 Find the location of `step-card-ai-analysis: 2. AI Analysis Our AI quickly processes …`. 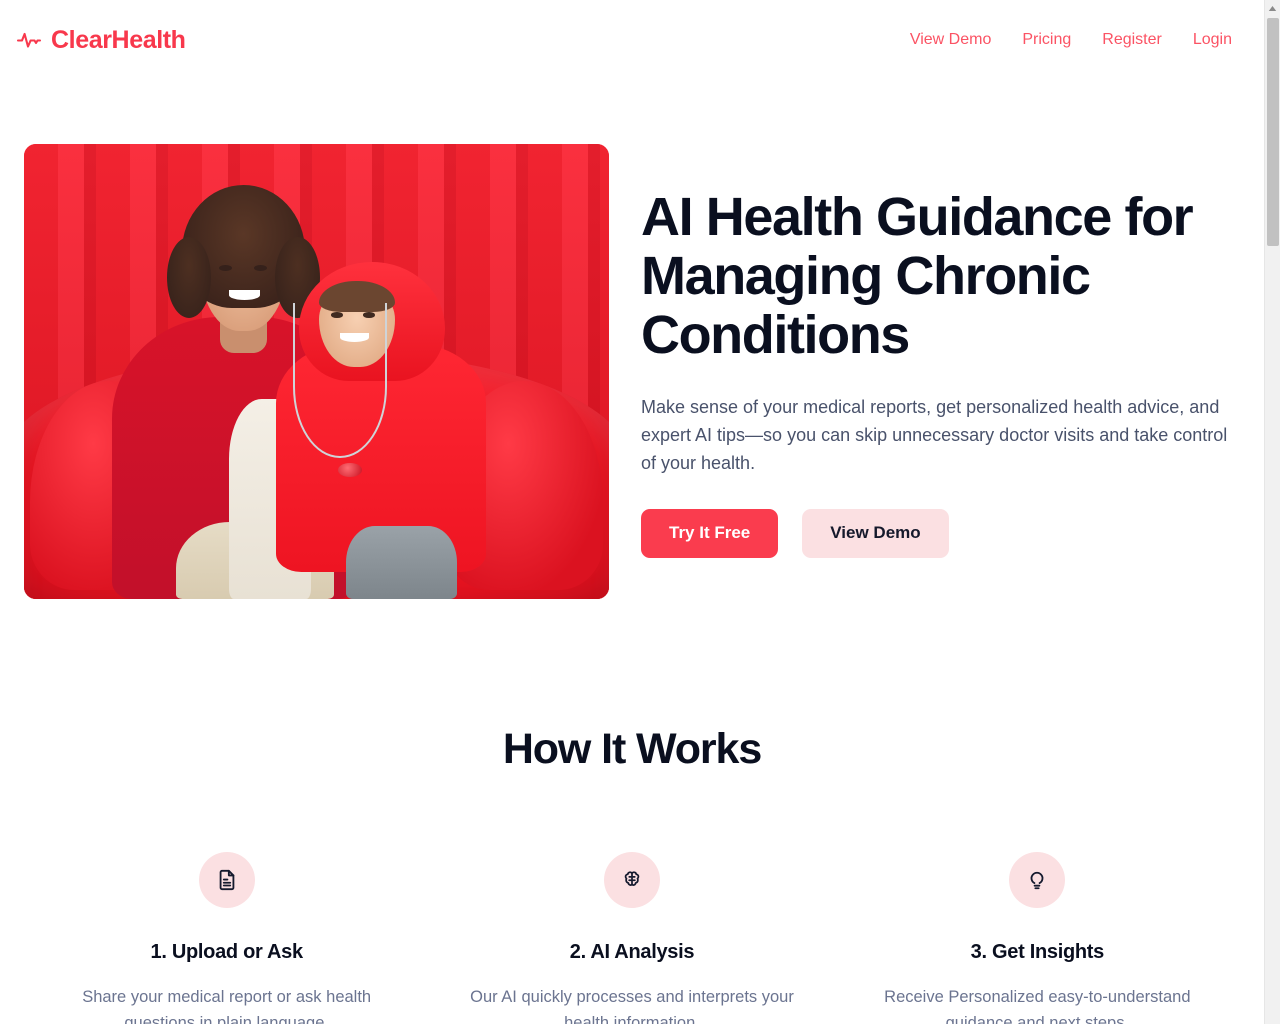

step-card-ai-analysis: 2. AI Analysis Our AI quickly processes … is located at coordinates (631, 938).